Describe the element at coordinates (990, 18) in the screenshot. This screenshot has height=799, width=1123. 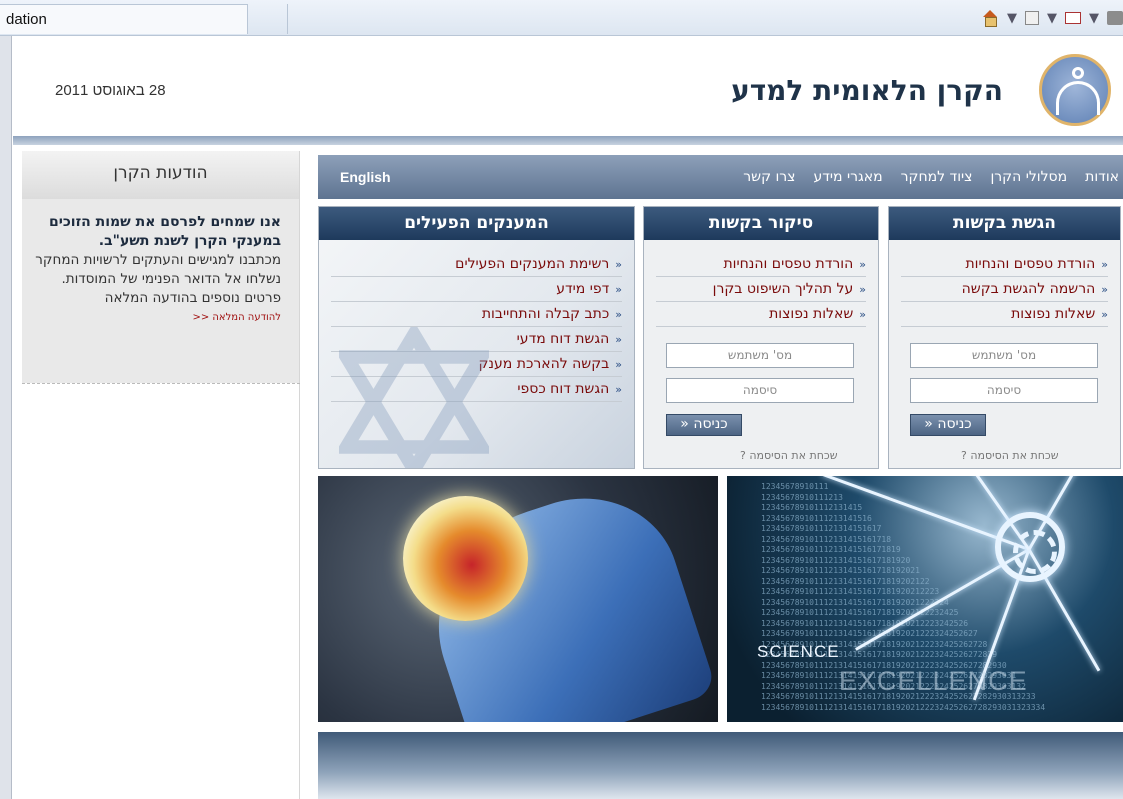
I see `home-icon` at that location.